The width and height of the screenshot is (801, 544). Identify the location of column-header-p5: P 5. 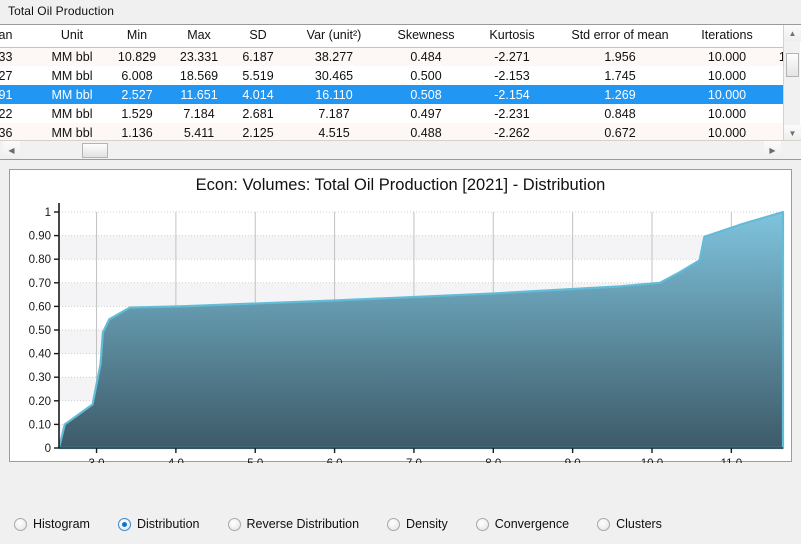
(775, 36).